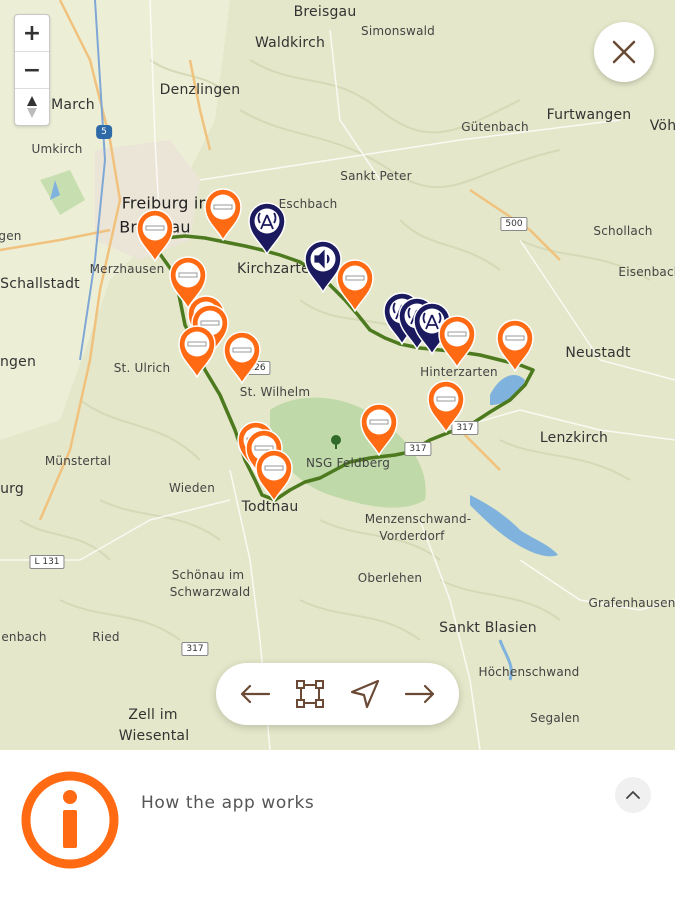  I want to click on radio-marker, so click(267, 228).